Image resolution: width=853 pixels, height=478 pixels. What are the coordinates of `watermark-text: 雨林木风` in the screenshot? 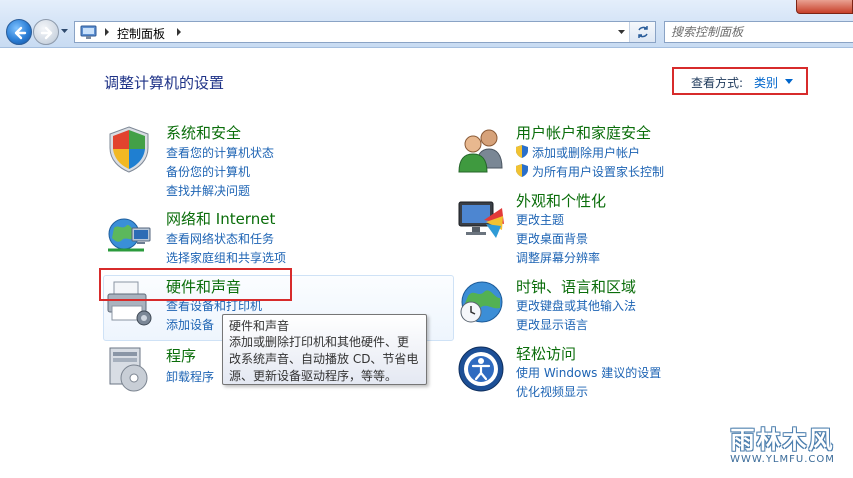 It's located at (782, 439).